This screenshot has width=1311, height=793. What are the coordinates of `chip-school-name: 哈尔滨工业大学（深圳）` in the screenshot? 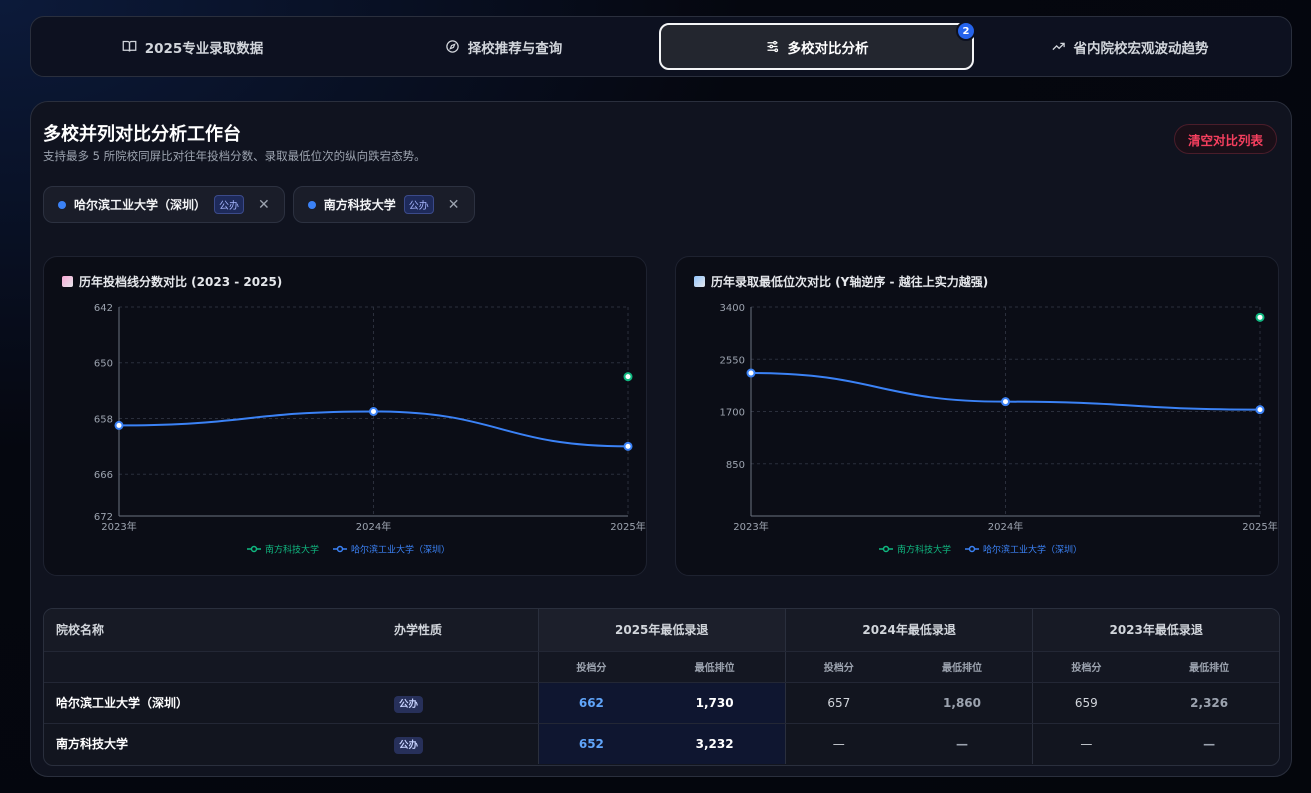 It's located at (140, 205).